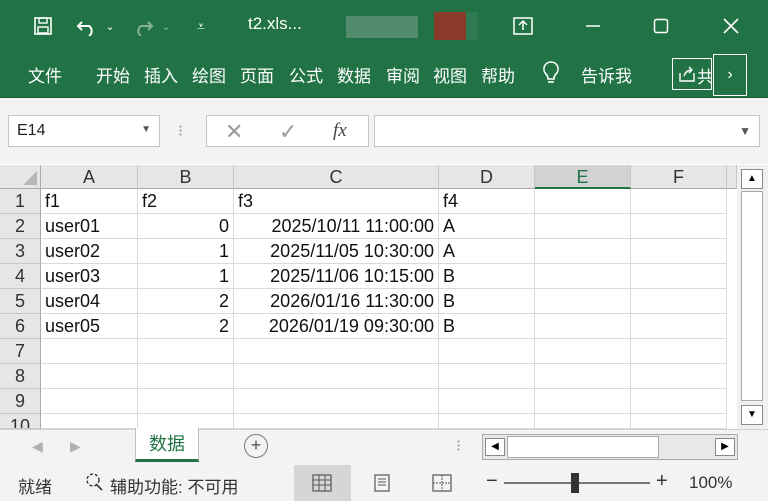  I want to click on ribbon-scroll-right-icon: ›, so click(730, 75).